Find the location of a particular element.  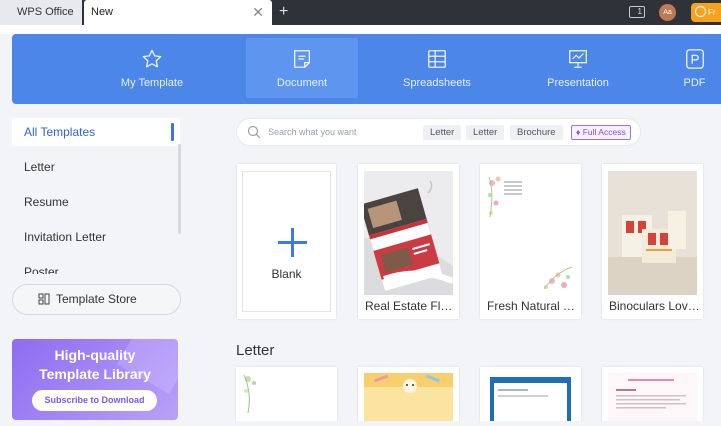

premium-badge: Fr is located at coordinates (706, 12).